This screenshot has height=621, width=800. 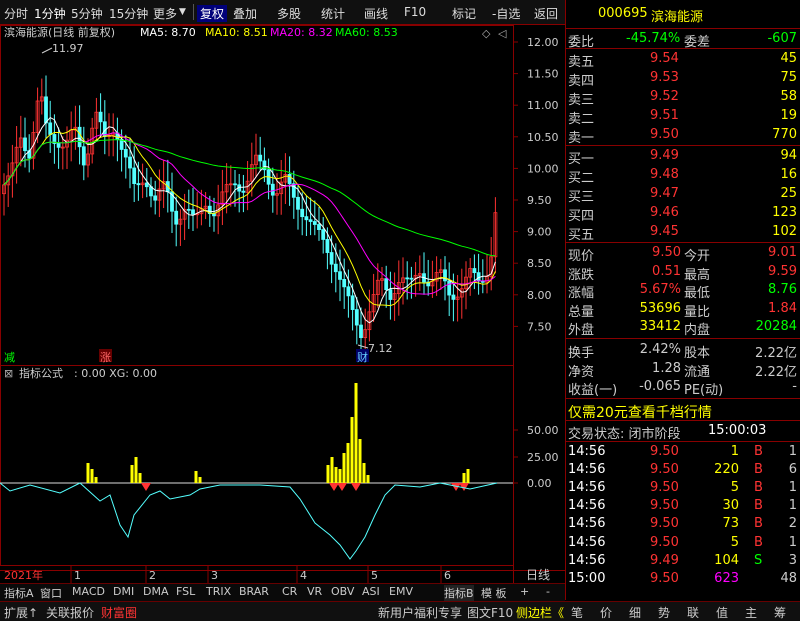 What do you see at coordinates (459, 593) in the screenshot?
I see `indicator-tab: 指标B` at bounding box center [459, 593].